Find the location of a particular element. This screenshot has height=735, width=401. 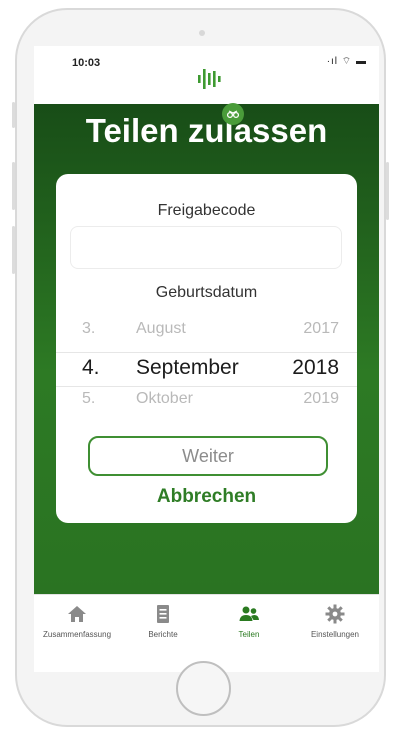

next-button: Weiter is located at coordinates (208, 456).